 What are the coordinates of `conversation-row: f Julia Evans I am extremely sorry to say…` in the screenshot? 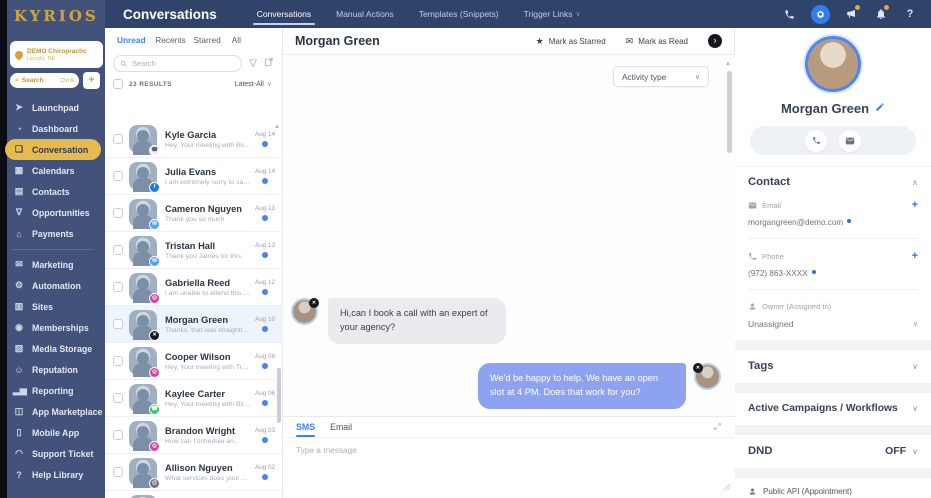 It's located at (194, 176).